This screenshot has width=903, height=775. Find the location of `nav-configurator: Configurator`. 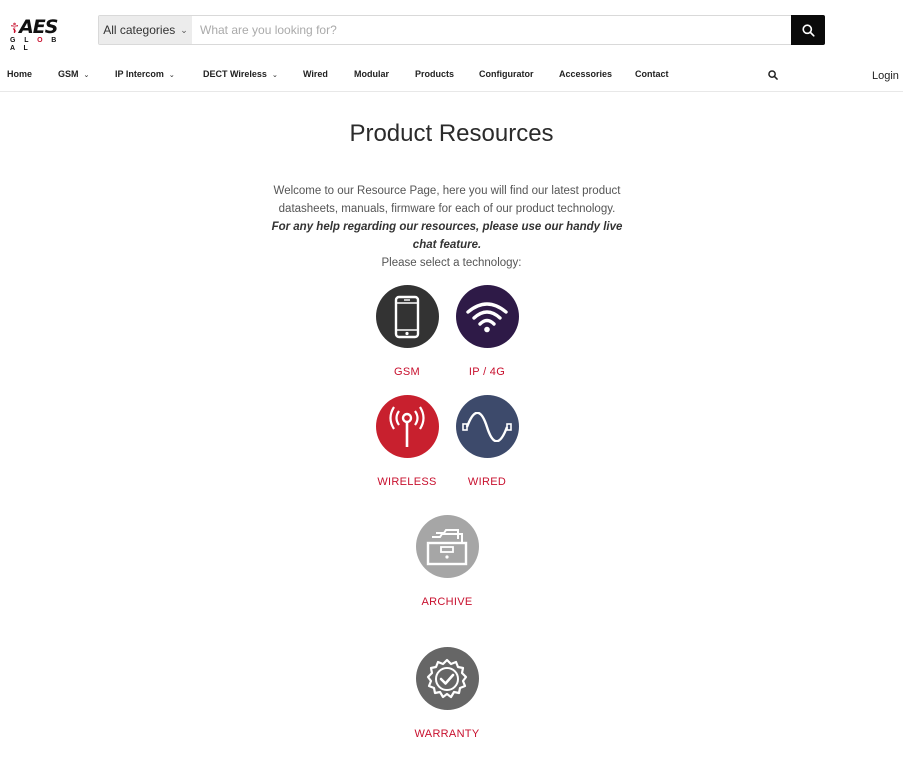

nav-configurator: Configurator is located at coordinates (506, 74).